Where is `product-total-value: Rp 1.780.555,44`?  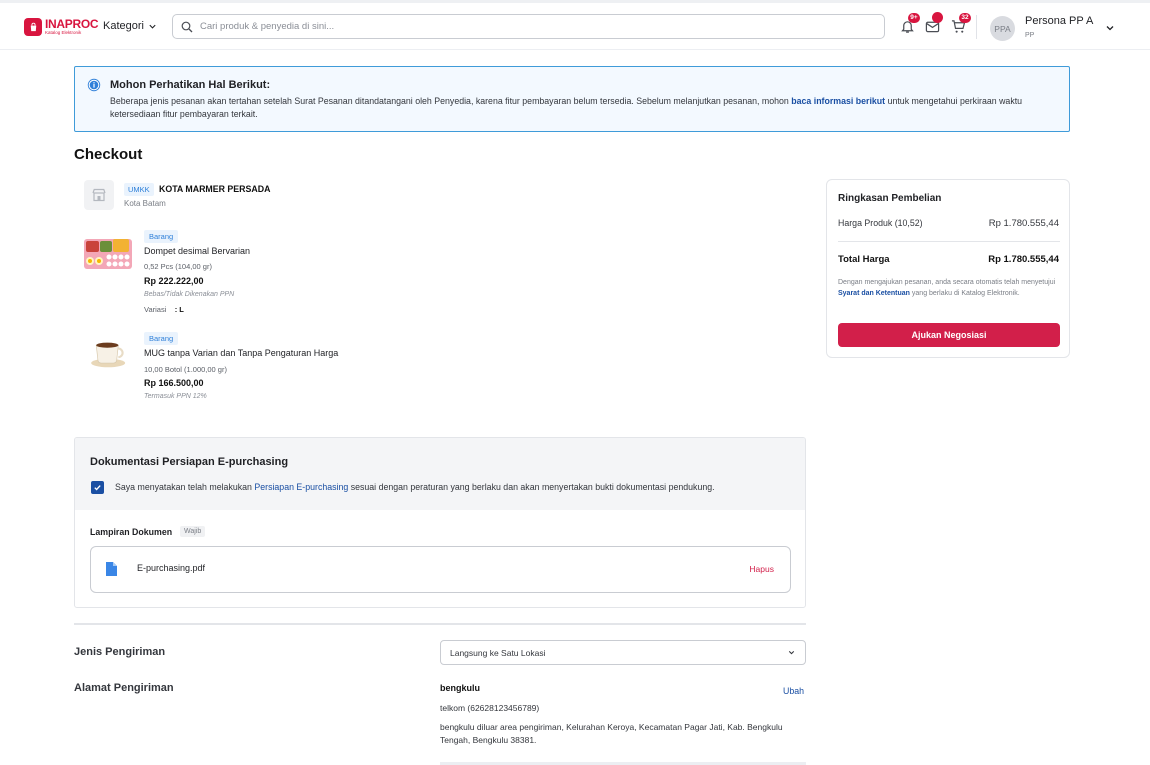
product-total-value: Rp 1.780.555,44 is located at coordinates (1023, 223).